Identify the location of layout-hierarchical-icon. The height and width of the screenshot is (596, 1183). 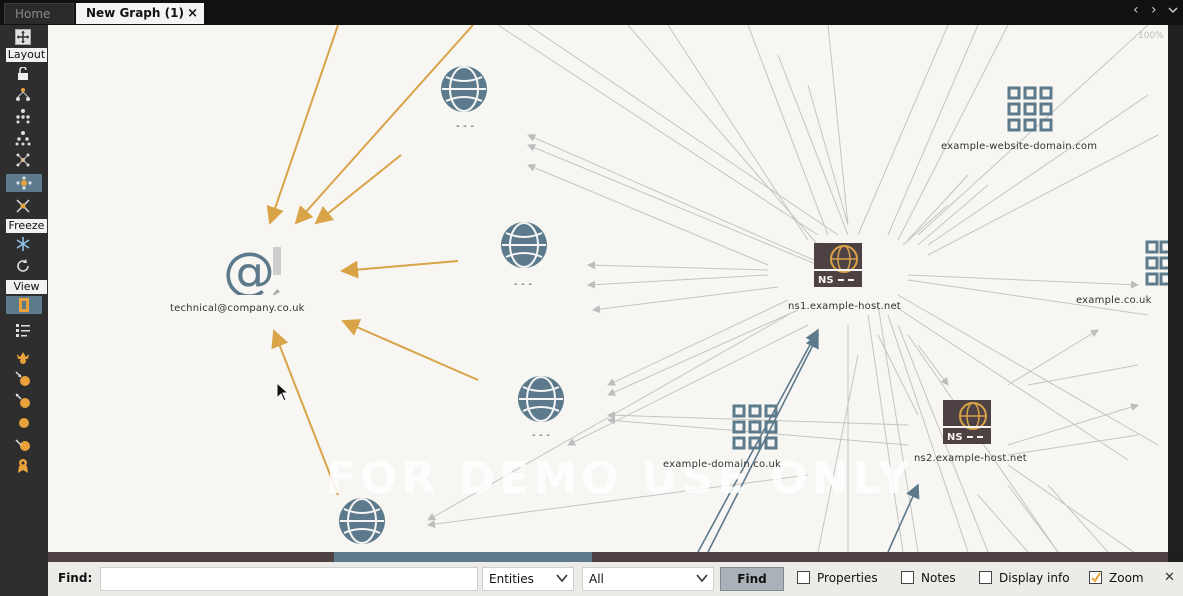
(23, 116).